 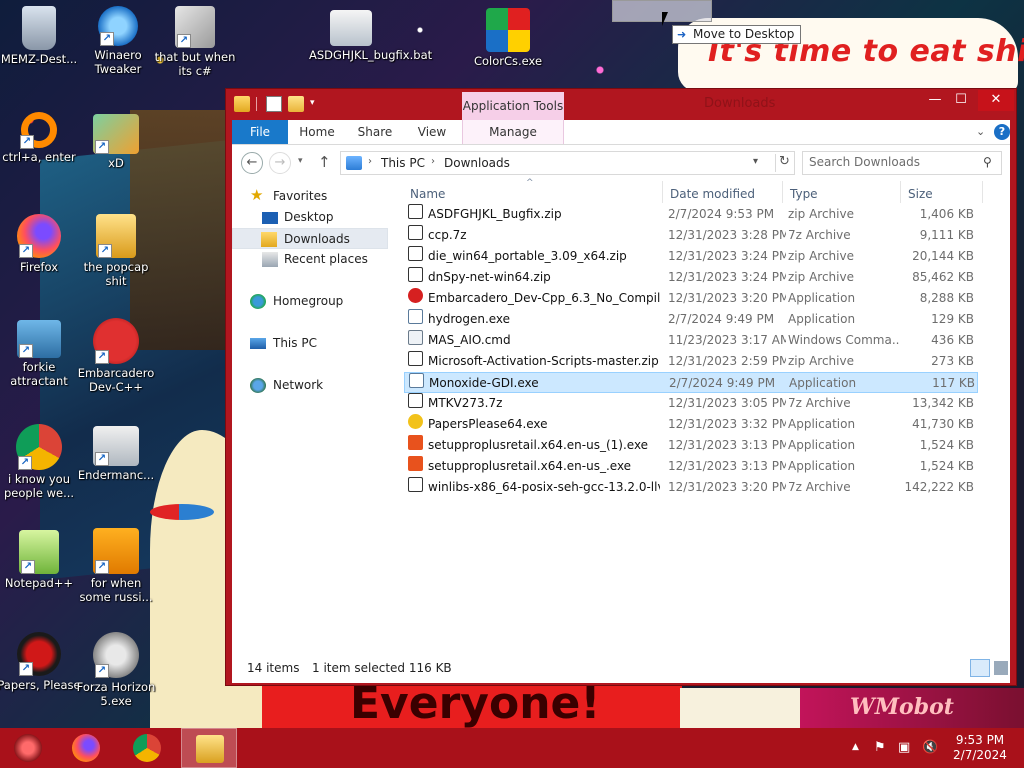 What do you see at coordinates (296, 104) in the screenshot?
I see `new-folder-icon` at bounding box center [296, 104].